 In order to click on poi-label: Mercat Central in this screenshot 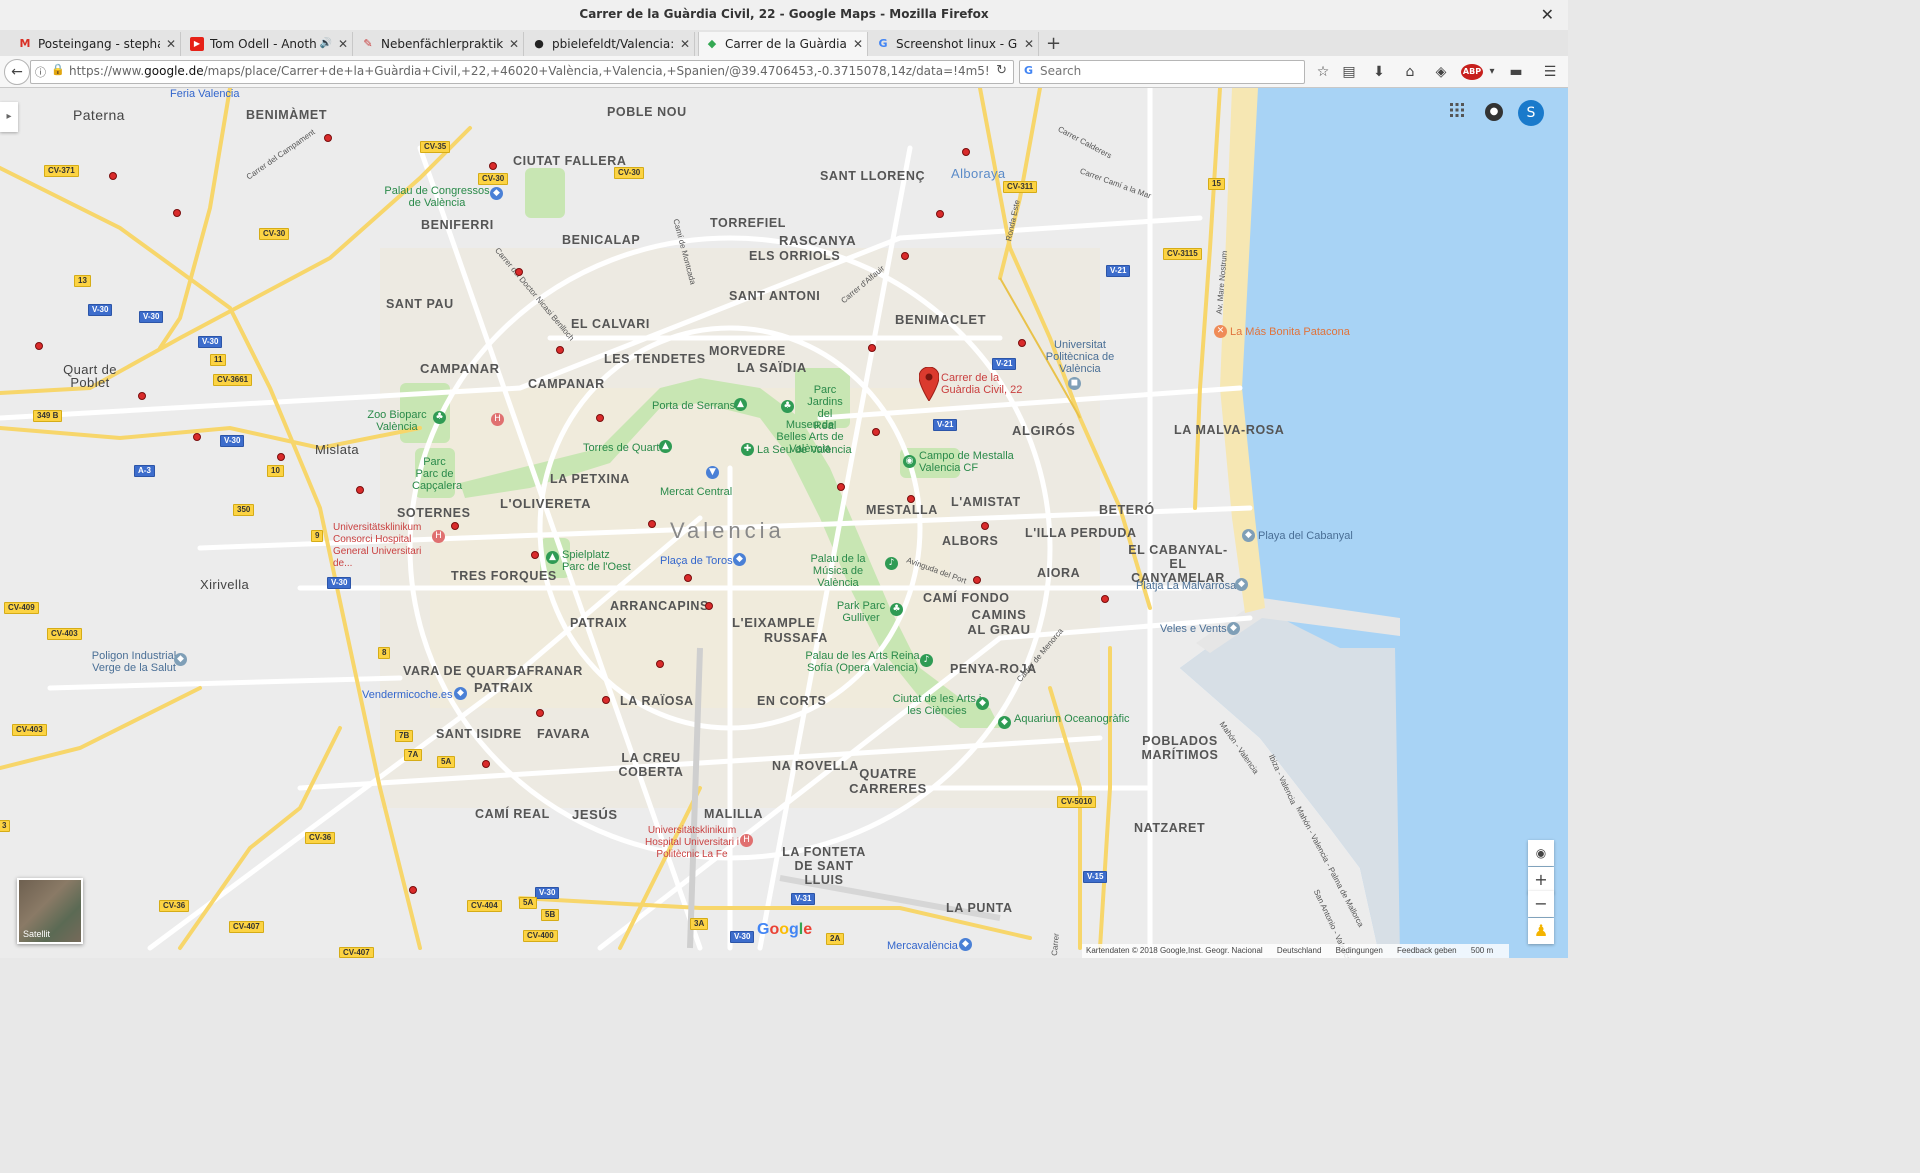, I will do `click(696, 492)`.